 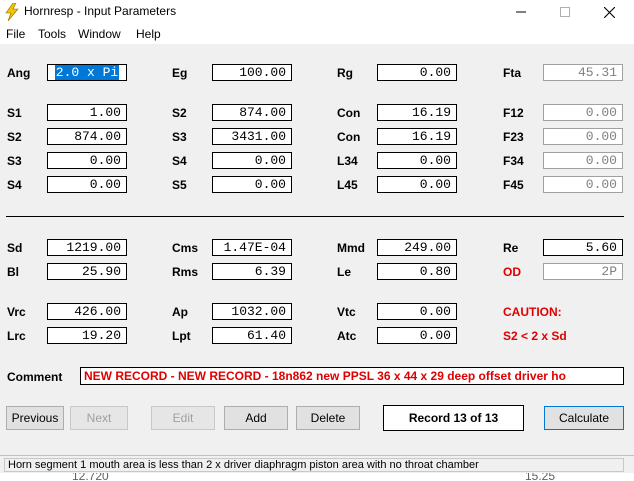 What do you see at coordinates (344, 272) in the screenshot?
I see `label-le: Le` at bounding box center [344, 272].